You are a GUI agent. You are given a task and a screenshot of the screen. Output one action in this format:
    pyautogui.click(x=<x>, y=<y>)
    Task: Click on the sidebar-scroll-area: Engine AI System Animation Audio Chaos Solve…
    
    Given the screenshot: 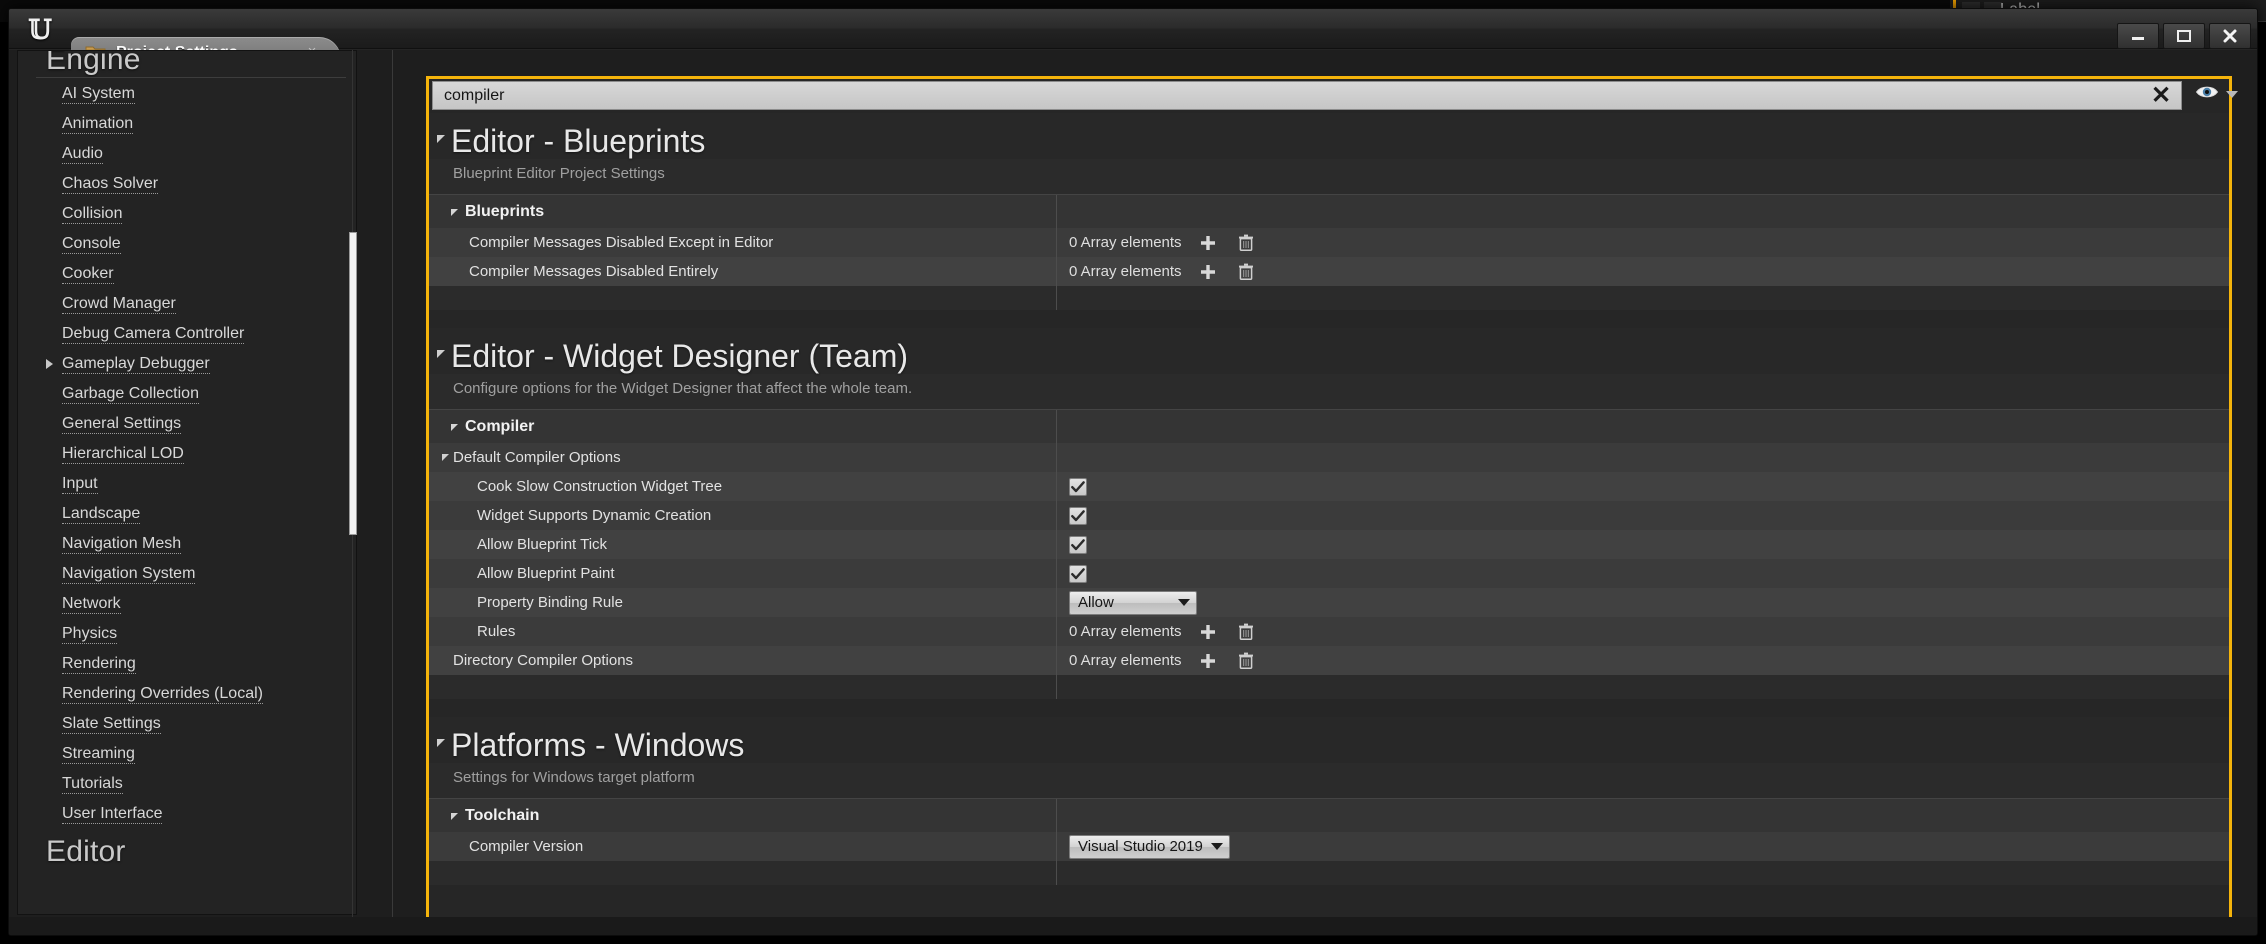 What is the action you would take?
    pyautogui.click(x=187, y=482)
    